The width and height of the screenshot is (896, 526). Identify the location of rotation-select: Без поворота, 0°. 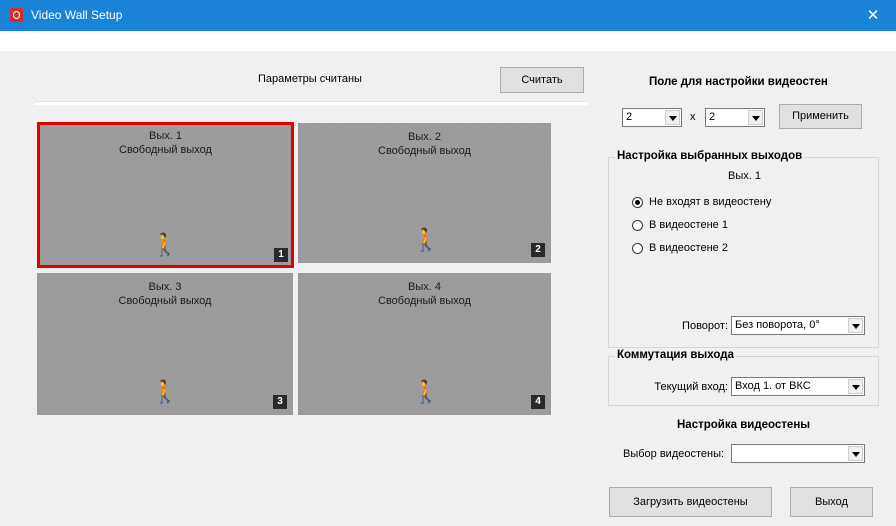
(798, 325).